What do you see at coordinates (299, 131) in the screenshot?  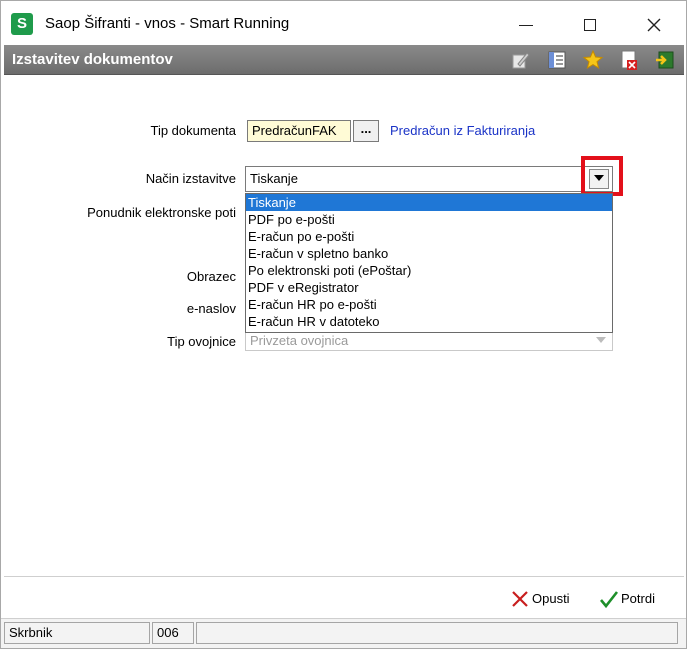 I see `tip-dokumenta-field: PredračunFAK` at bounding box center [299, 131].